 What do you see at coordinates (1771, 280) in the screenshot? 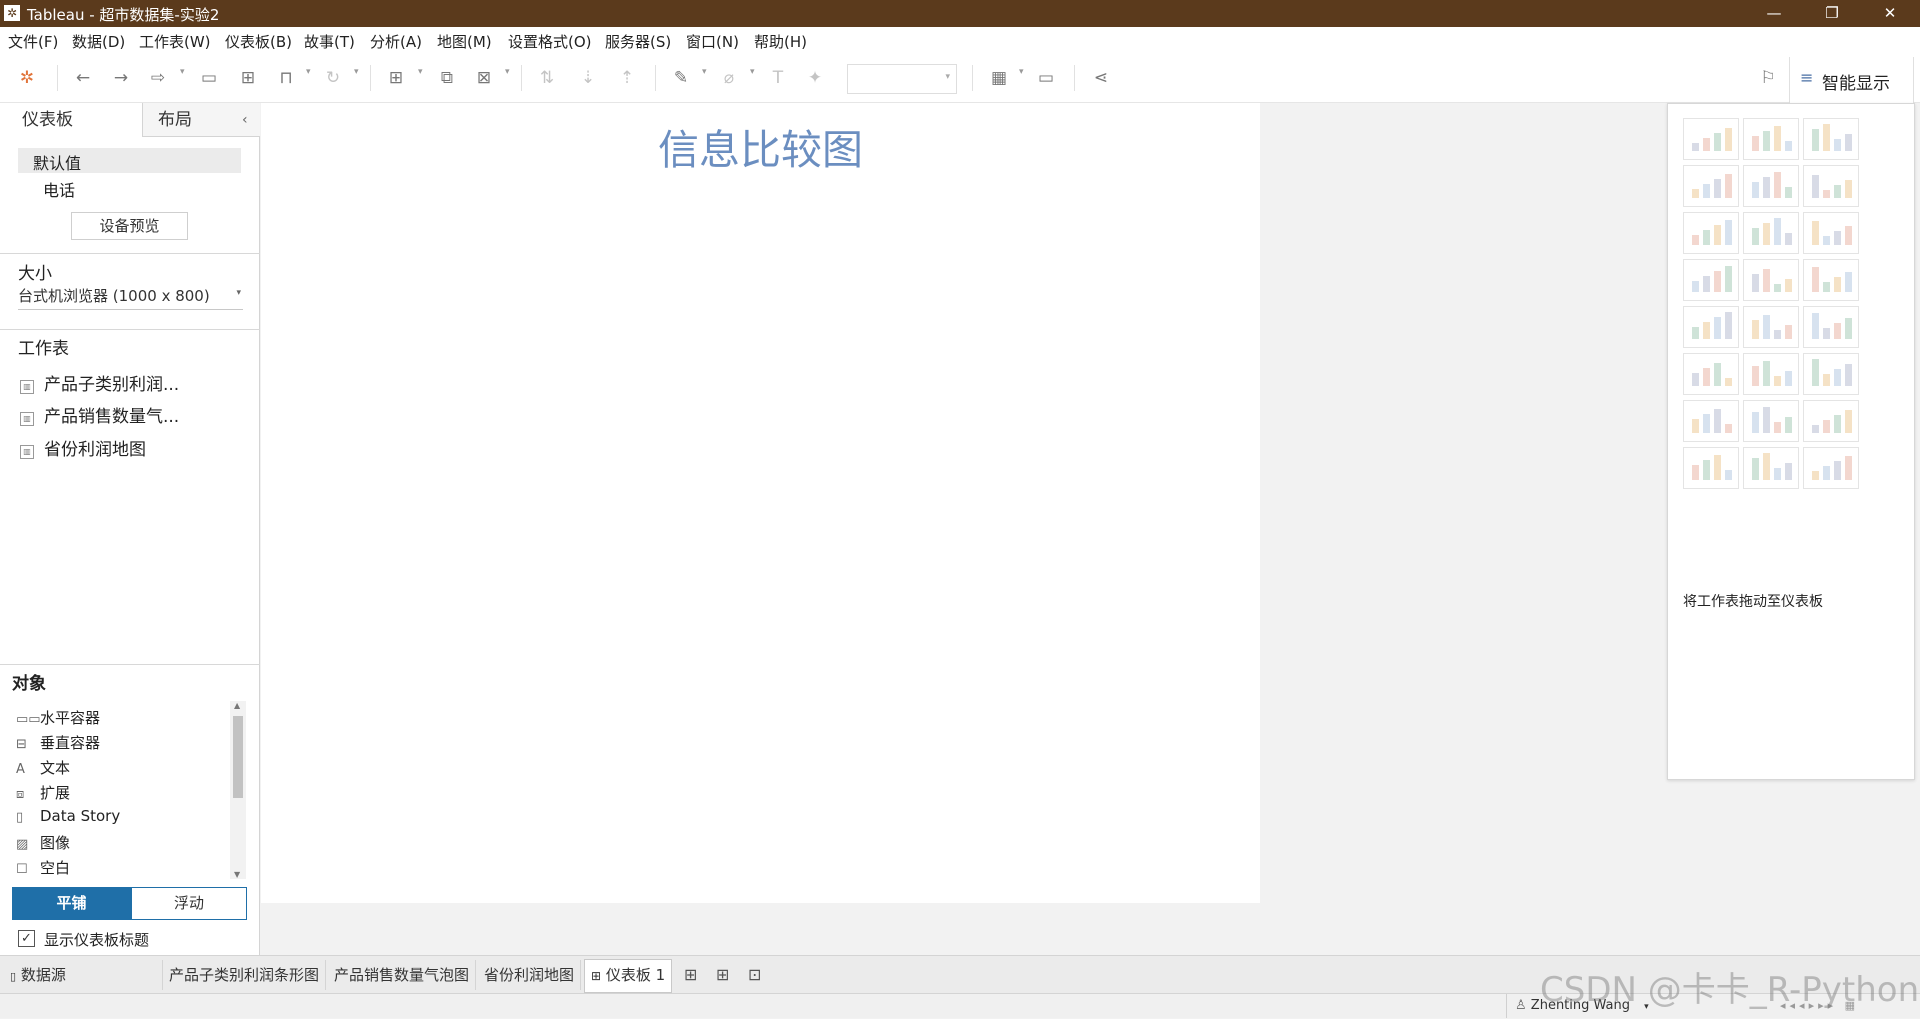
I see `chart-type-circle-views-icon` at bounding box center [1771, 280].